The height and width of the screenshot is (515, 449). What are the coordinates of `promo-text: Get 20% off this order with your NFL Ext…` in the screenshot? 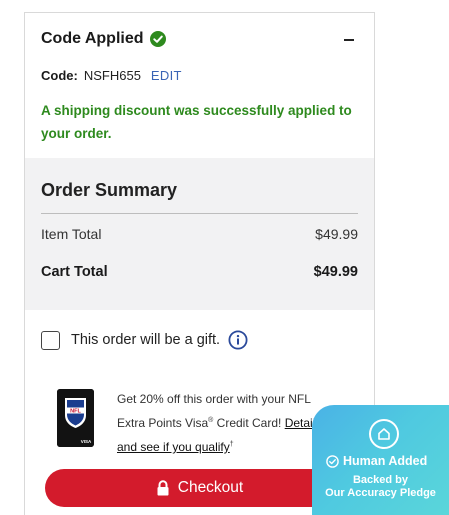 It's located at (222, 423).